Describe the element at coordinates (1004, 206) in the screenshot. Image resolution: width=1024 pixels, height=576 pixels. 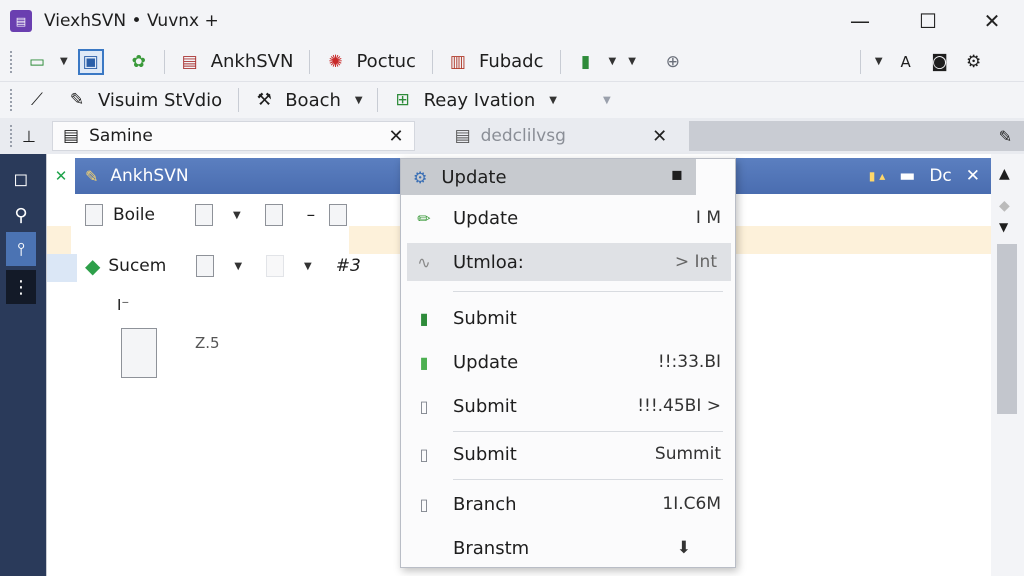
I see `diamond-icon: ◆` at that location.